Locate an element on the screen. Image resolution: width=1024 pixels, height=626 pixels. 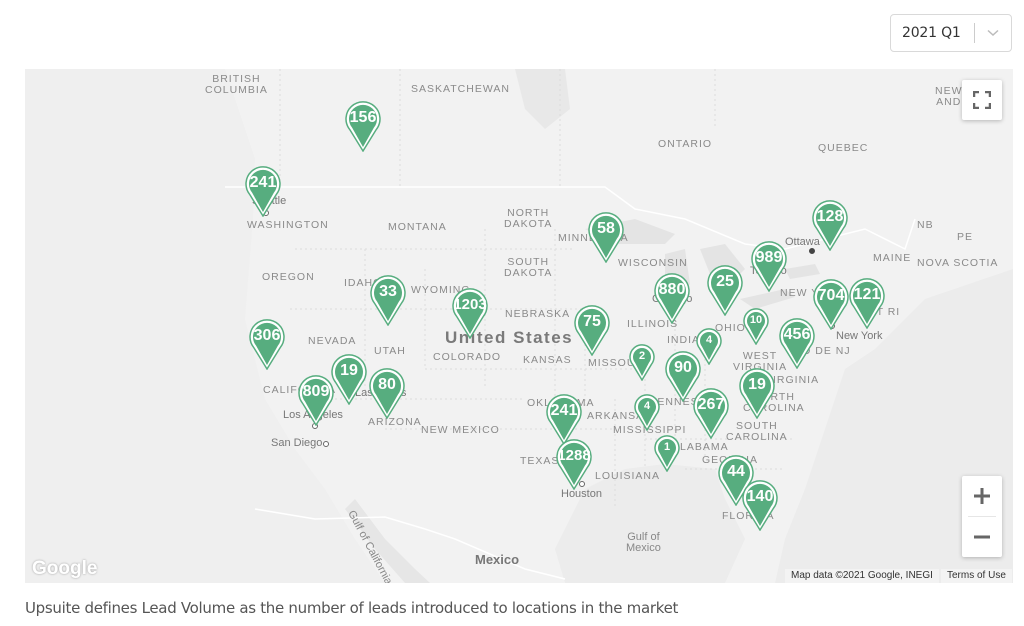
marker-value: 809 is located at coordinates (316, 391).